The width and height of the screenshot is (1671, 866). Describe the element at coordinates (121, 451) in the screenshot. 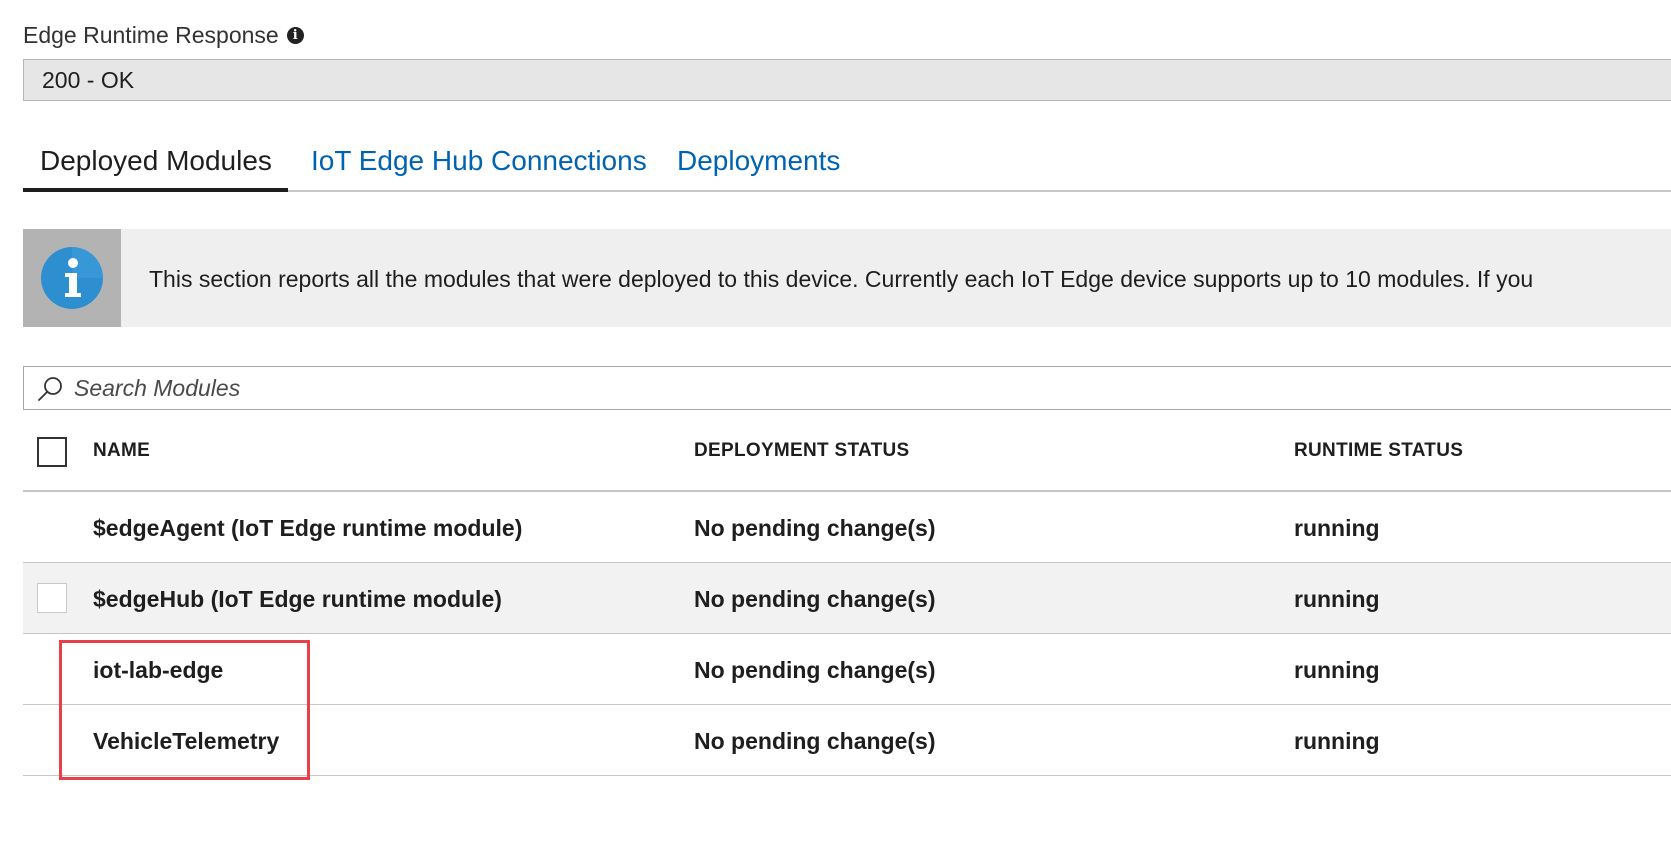

I see `column-header-name: NAME` at that location.